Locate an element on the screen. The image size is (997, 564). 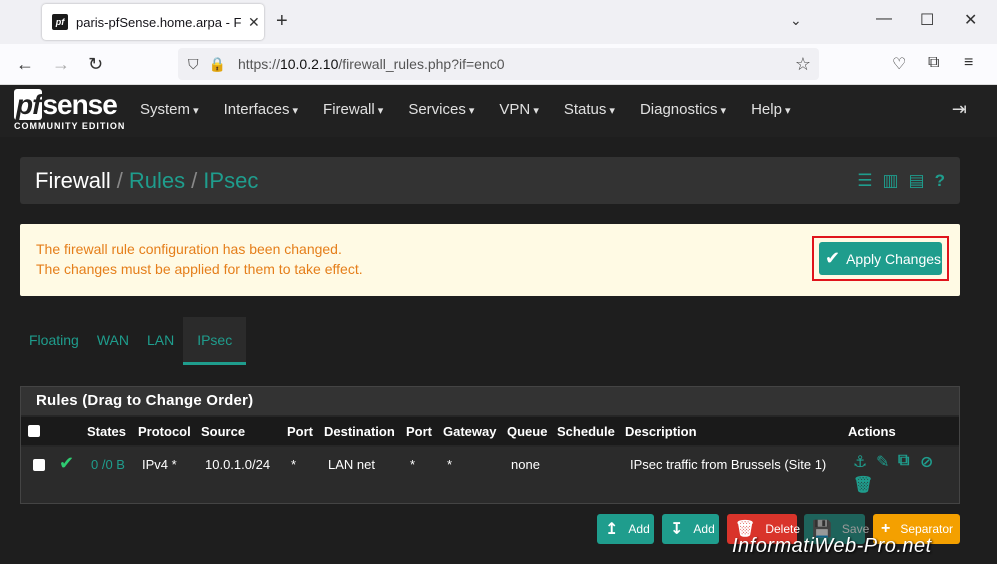
col-schedule: Schedule is located at coordinates (586, 431).